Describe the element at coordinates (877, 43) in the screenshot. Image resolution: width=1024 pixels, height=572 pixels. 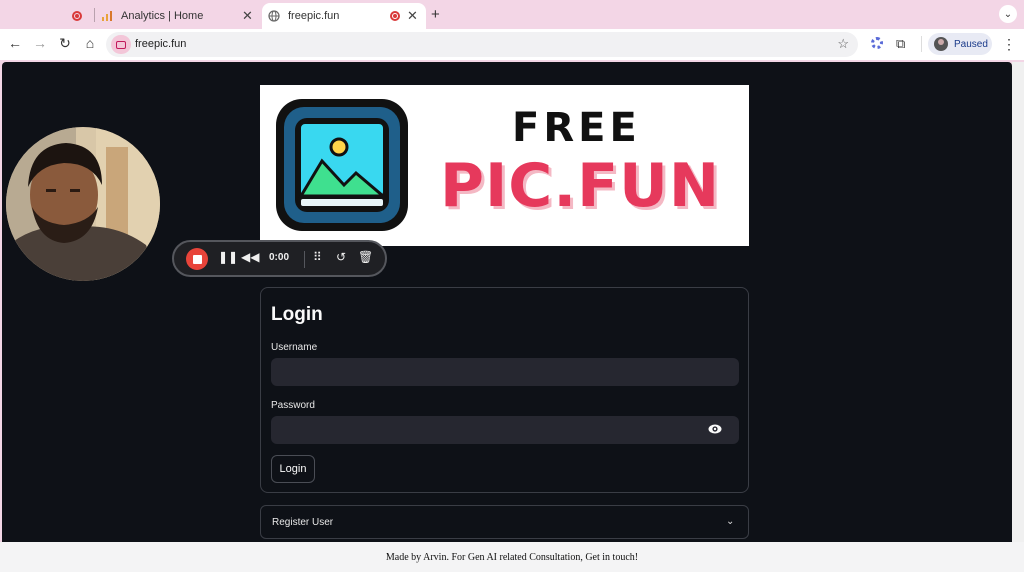
I see `extension-icon` at that location.